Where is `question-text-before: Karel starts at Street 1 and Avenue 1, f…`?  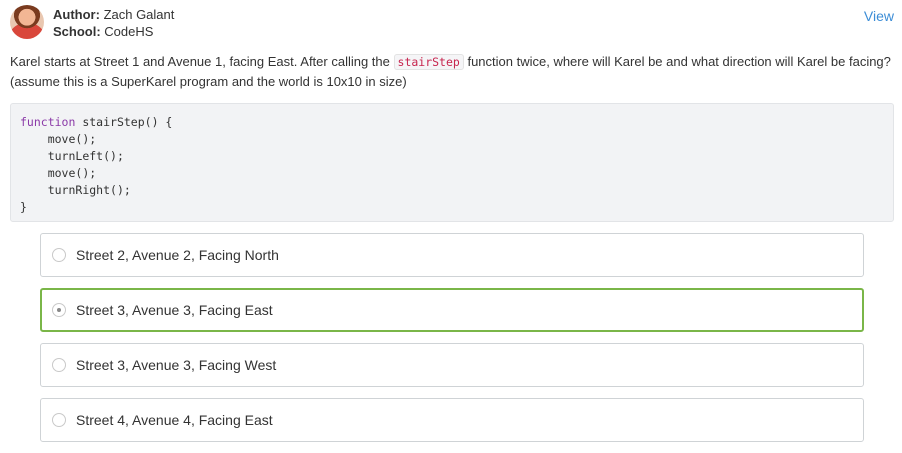 question-text-before: Karel starts at Street 1 and Avenue 1, f… is located at coordinates (200, 61).